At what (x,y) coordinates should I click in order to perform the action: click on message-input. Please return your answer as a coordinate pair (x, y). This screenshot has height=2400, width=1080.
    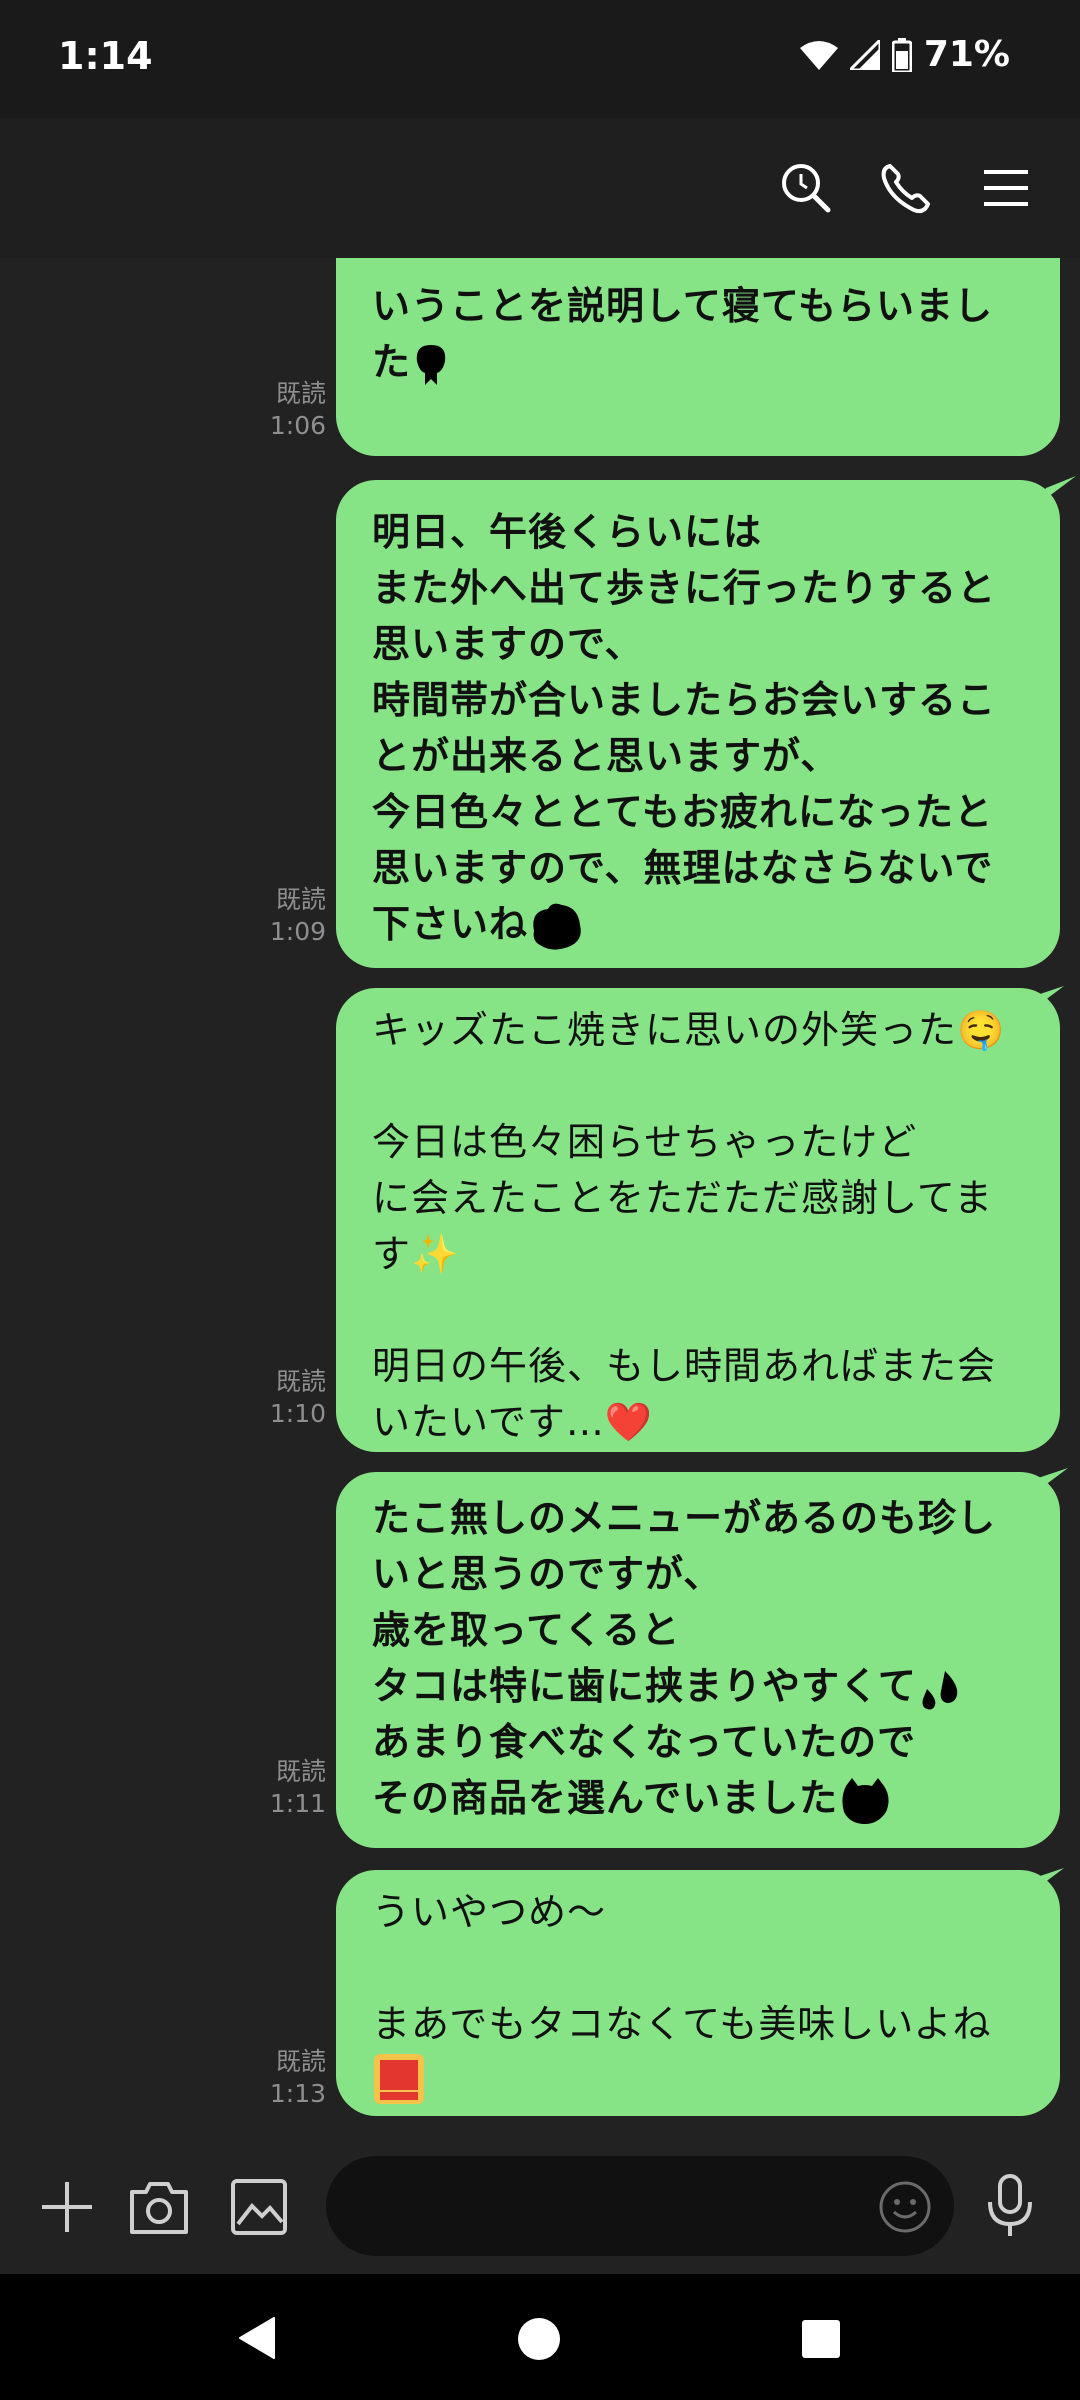
    Looking at the image, I should click on (640, 2206).